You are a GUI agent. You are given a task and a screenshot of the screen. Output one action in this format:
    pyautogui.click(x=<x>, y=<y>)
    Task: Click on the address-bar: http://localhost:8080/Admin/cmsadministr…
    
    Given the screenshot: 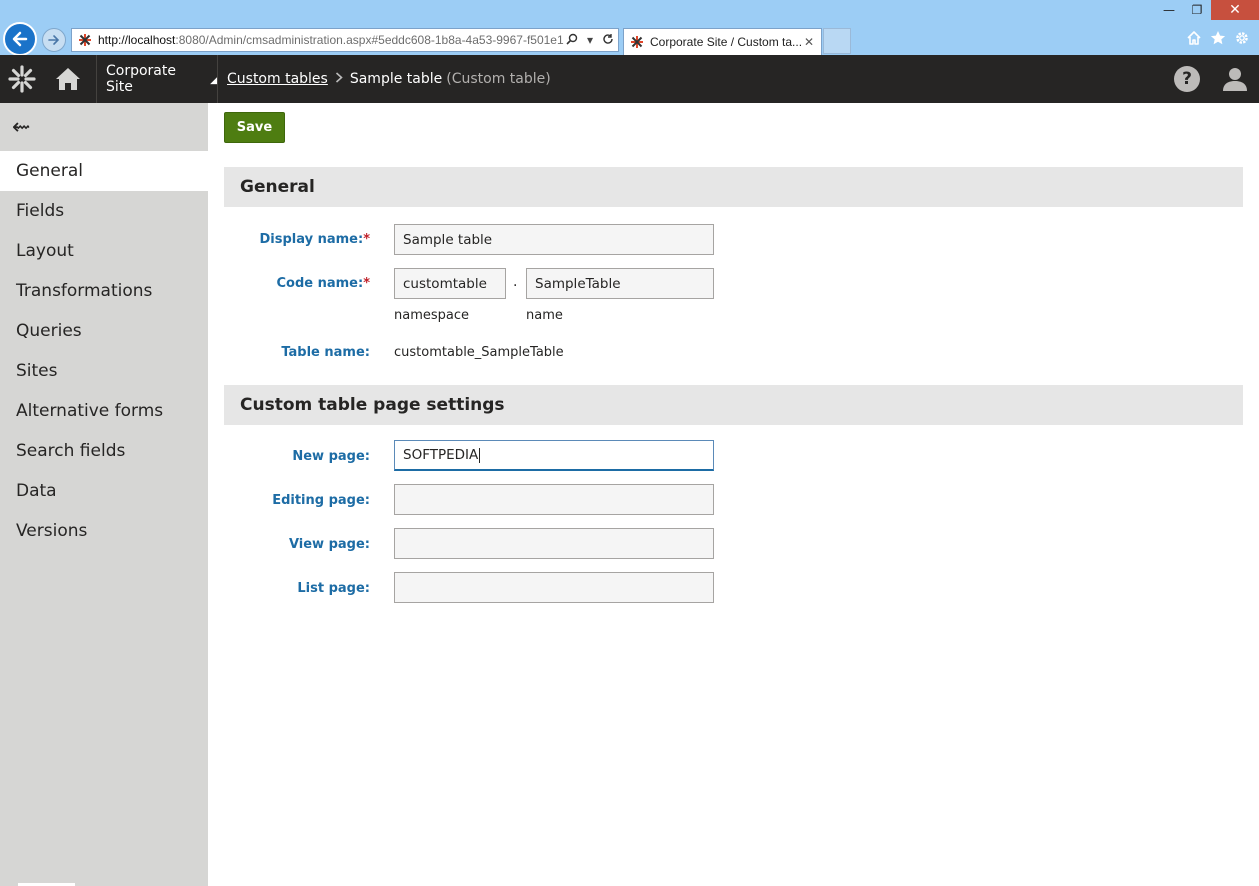 What is the action you would take?
    pyautogui.click(x=345, y=40)
    